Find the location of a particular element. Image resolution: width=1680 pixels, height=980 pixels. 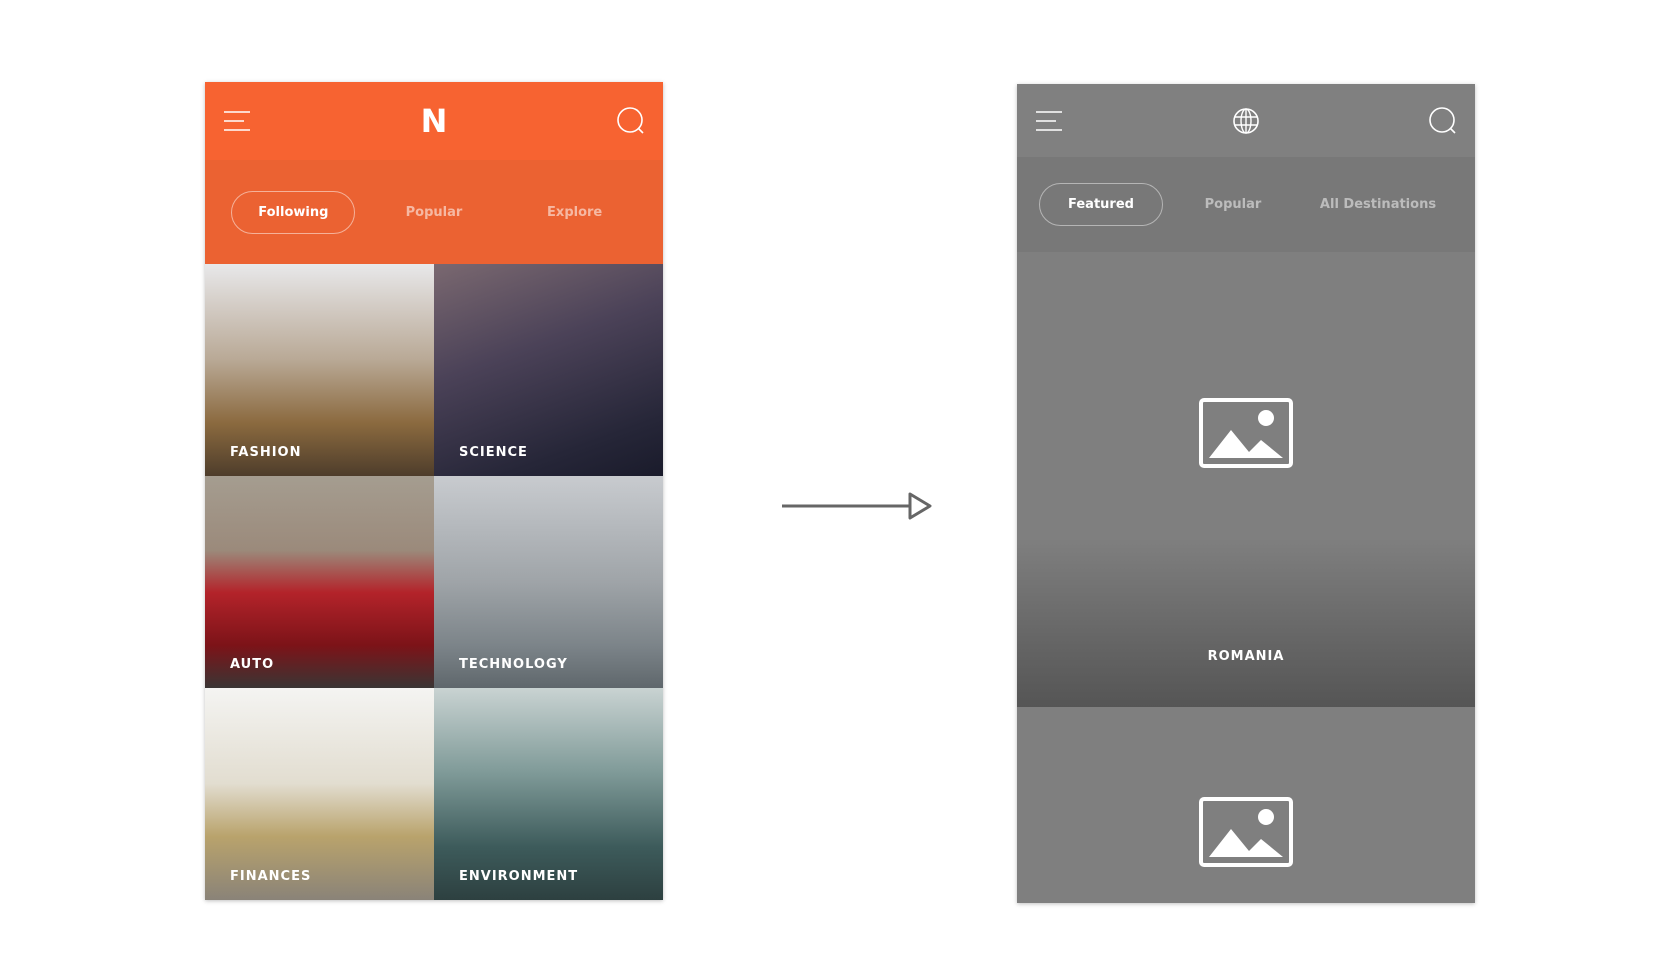

app-header: N is located at coordinates (434, 121).